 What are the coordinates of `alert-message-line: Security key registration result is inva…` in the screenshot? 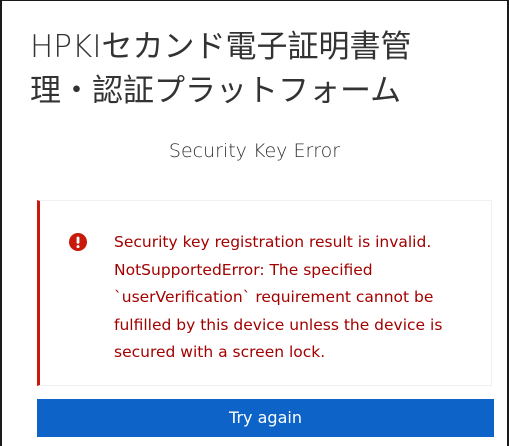 It's located at (273, 242).